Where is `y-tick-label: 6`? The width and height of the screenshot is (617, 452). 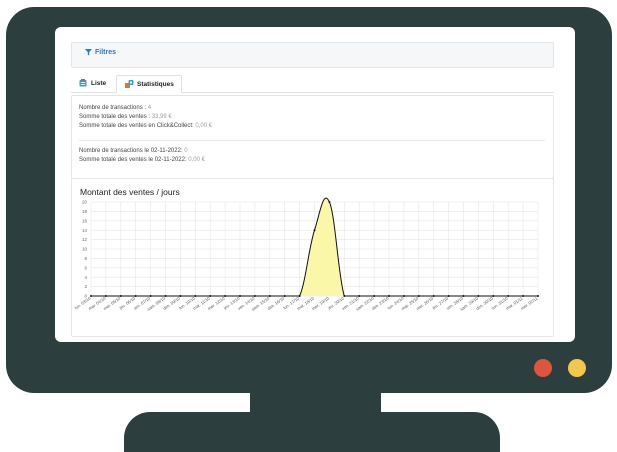
y-tick-label: 6 is located at coordinates (85, 267).